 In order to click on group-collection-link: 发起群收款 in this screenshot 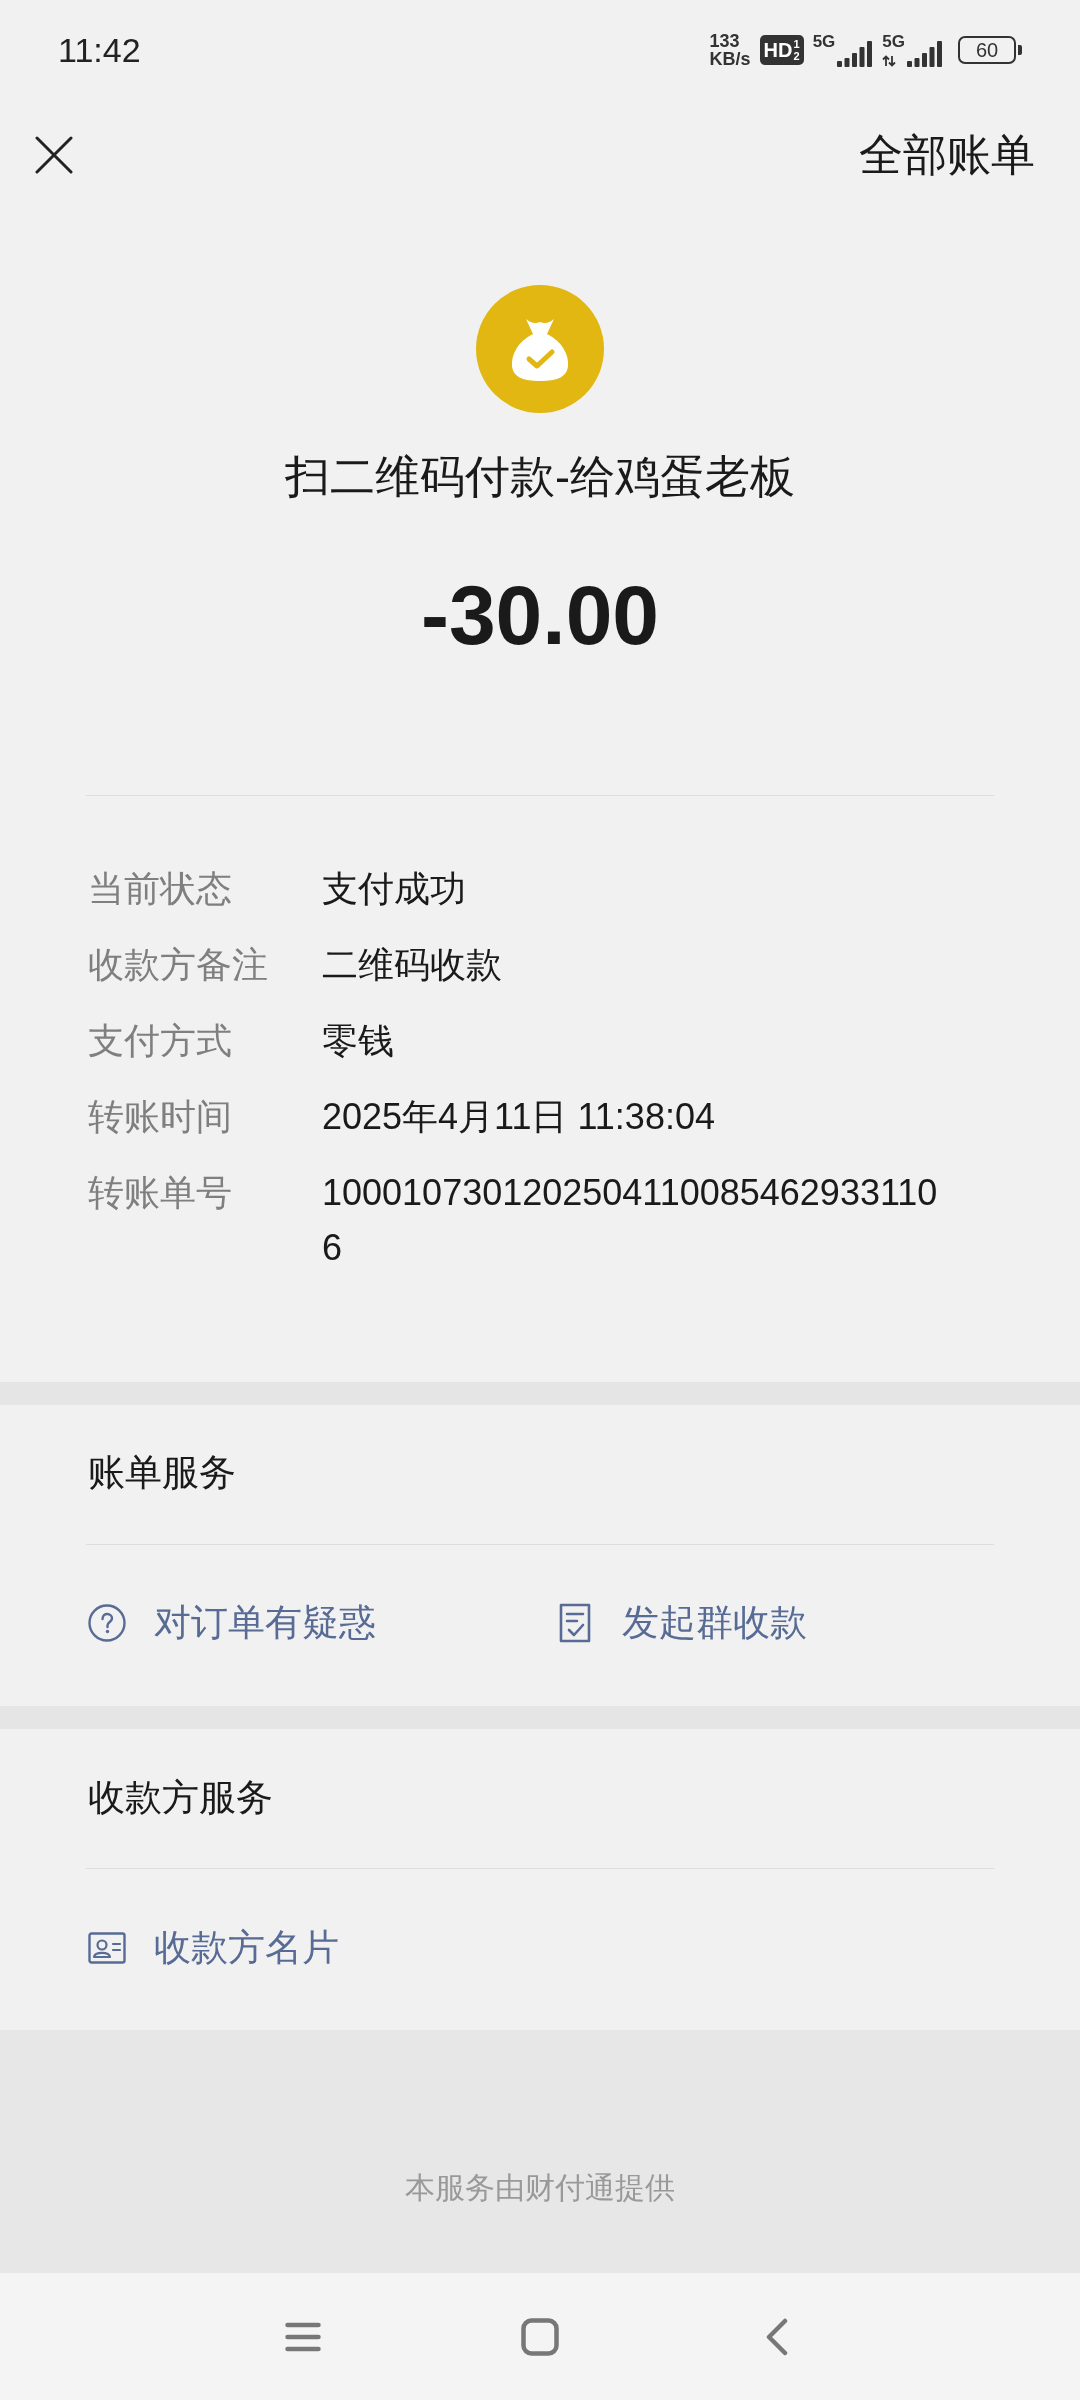, I will do `click(681, 1623)`.